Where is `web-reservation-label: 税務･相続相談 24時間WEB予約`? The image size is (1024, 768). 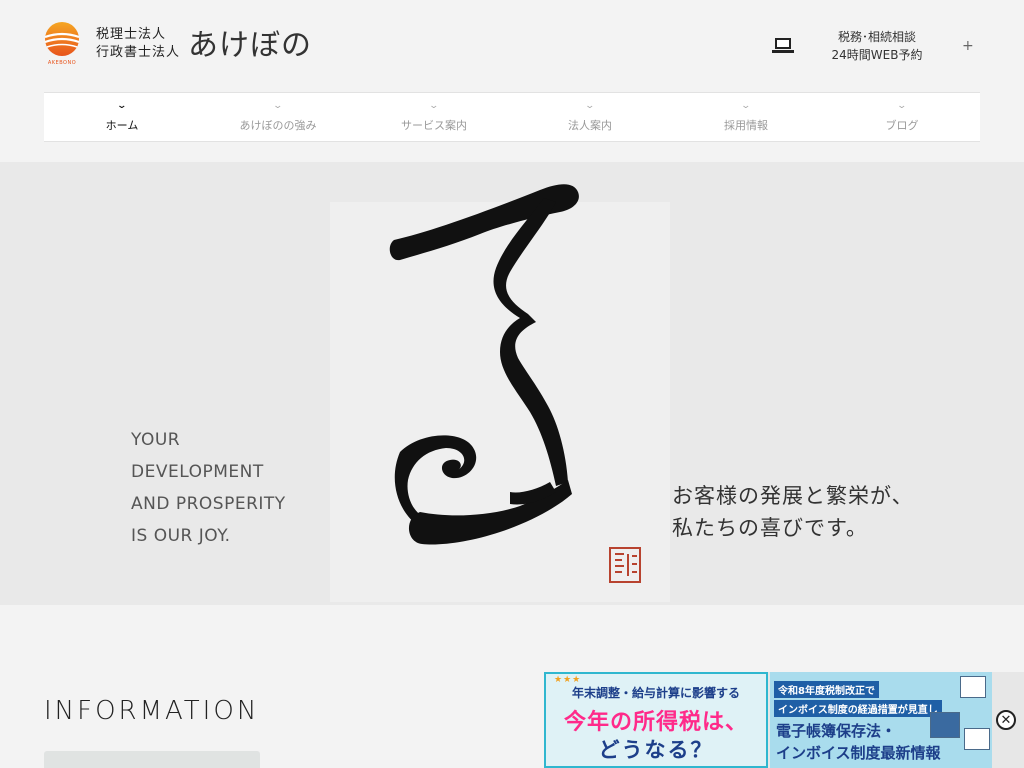 web-reservation-label: 税務･相続相談 24時間WEB予約 is located at coordinates (877, 46).